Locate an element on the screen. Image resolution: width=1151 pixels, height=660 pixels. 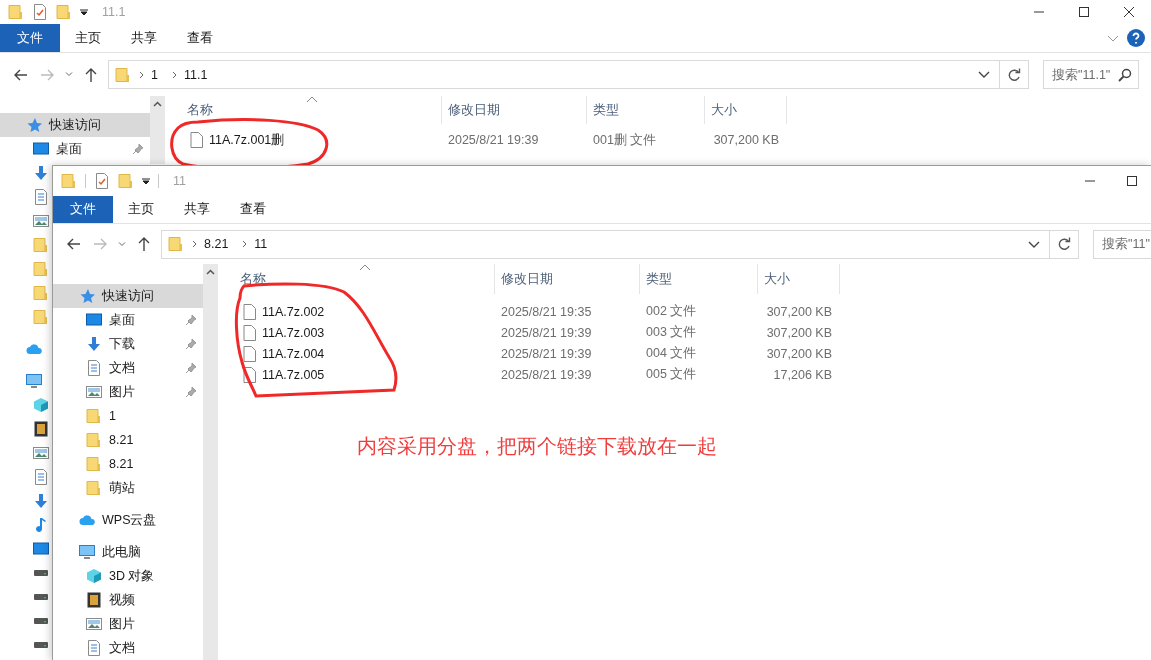
down-arrow-icon is located at coordinates (41, 173).